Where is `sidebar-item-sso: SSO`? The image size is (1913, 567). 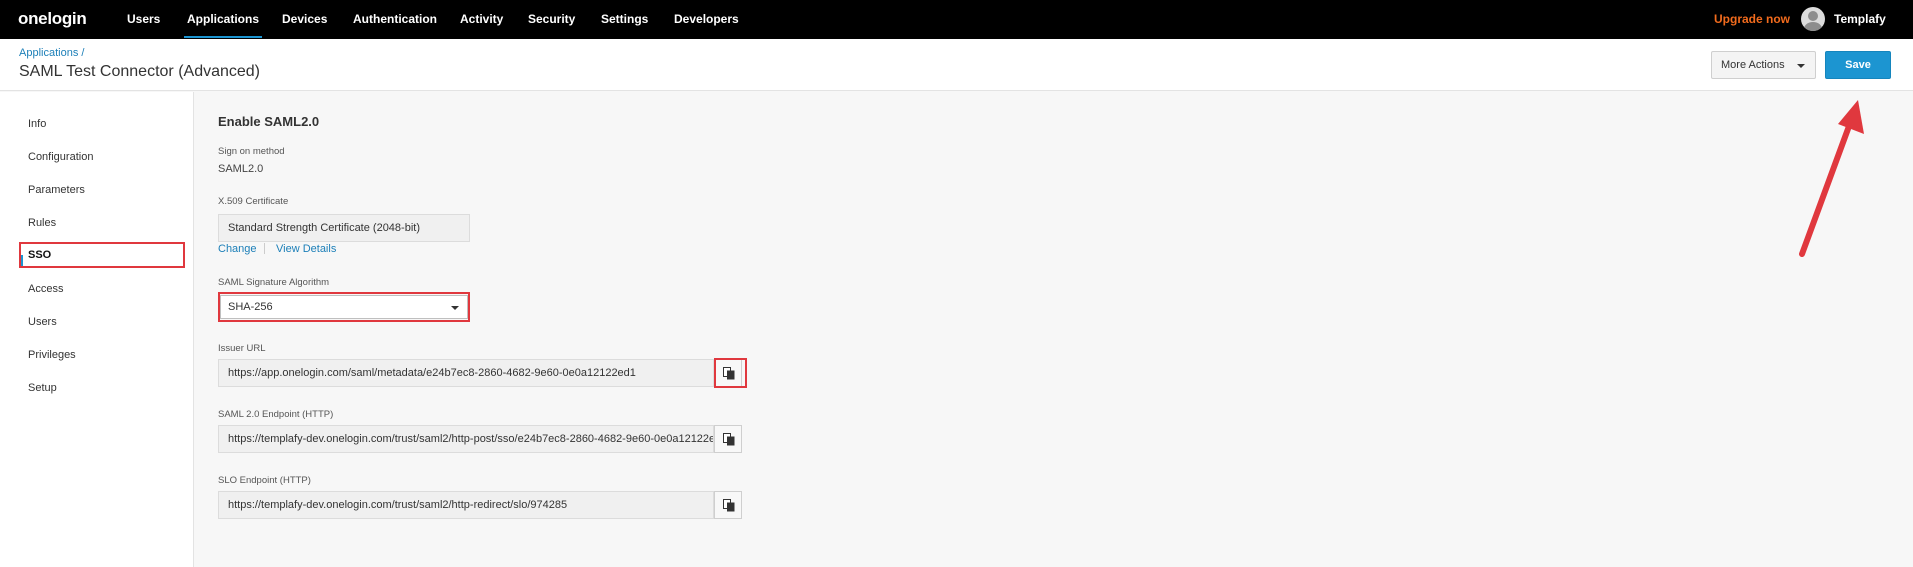 sidebar-item-sso: SSO is located at coordinates (39, 255).